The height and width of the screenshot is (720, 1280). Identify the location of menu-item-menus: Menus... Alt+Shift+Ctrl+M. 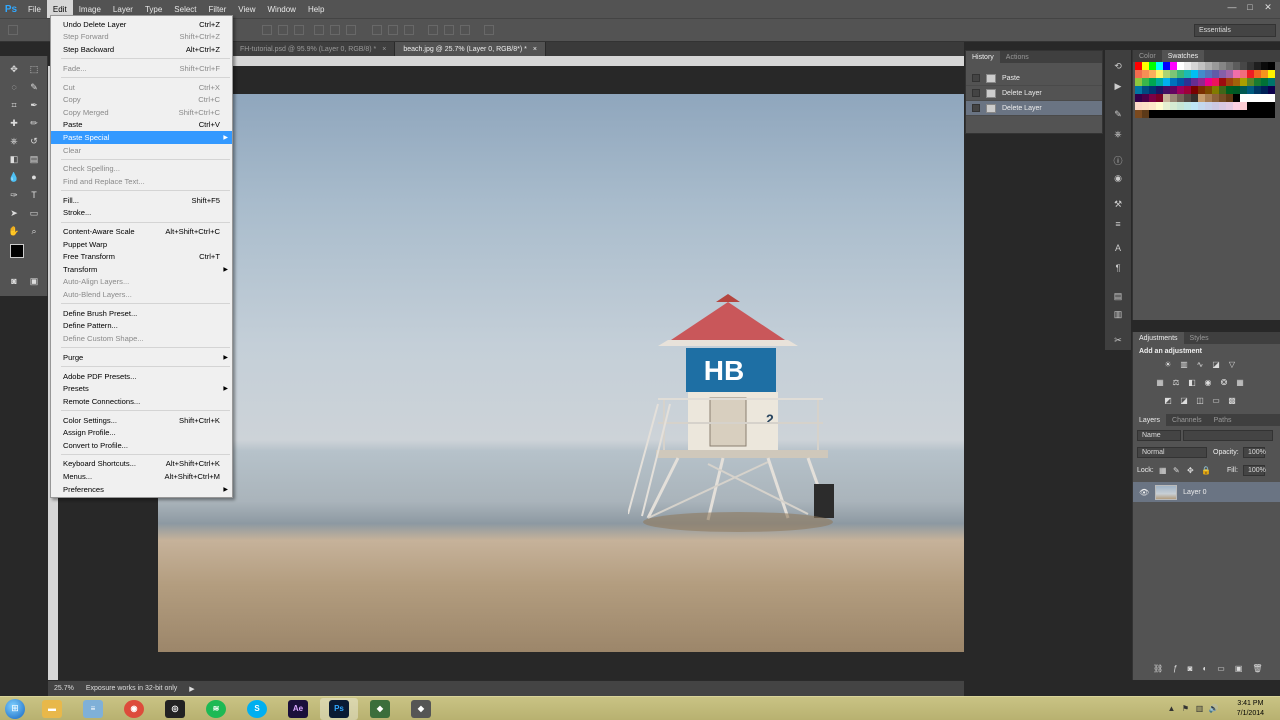
(141, 476).